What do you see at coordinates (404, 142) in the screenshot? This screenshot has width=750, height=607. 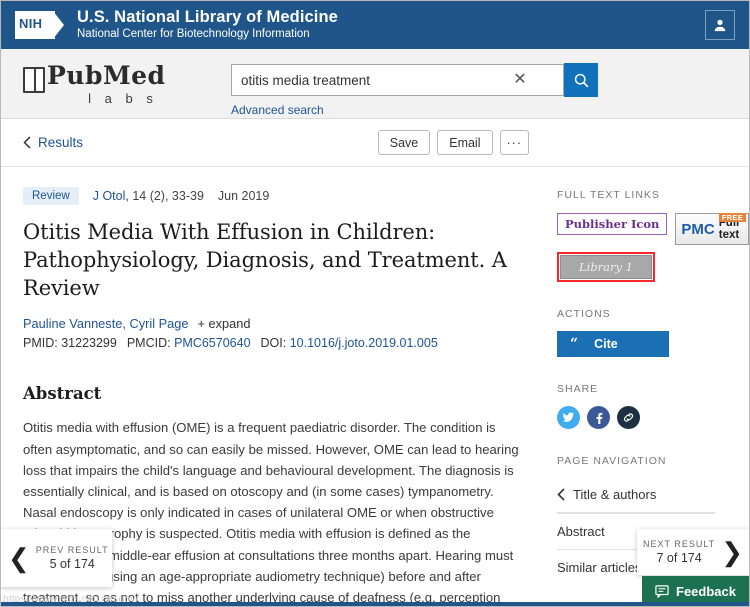 I see `save-button: Save` at bounding box center [404, 142].